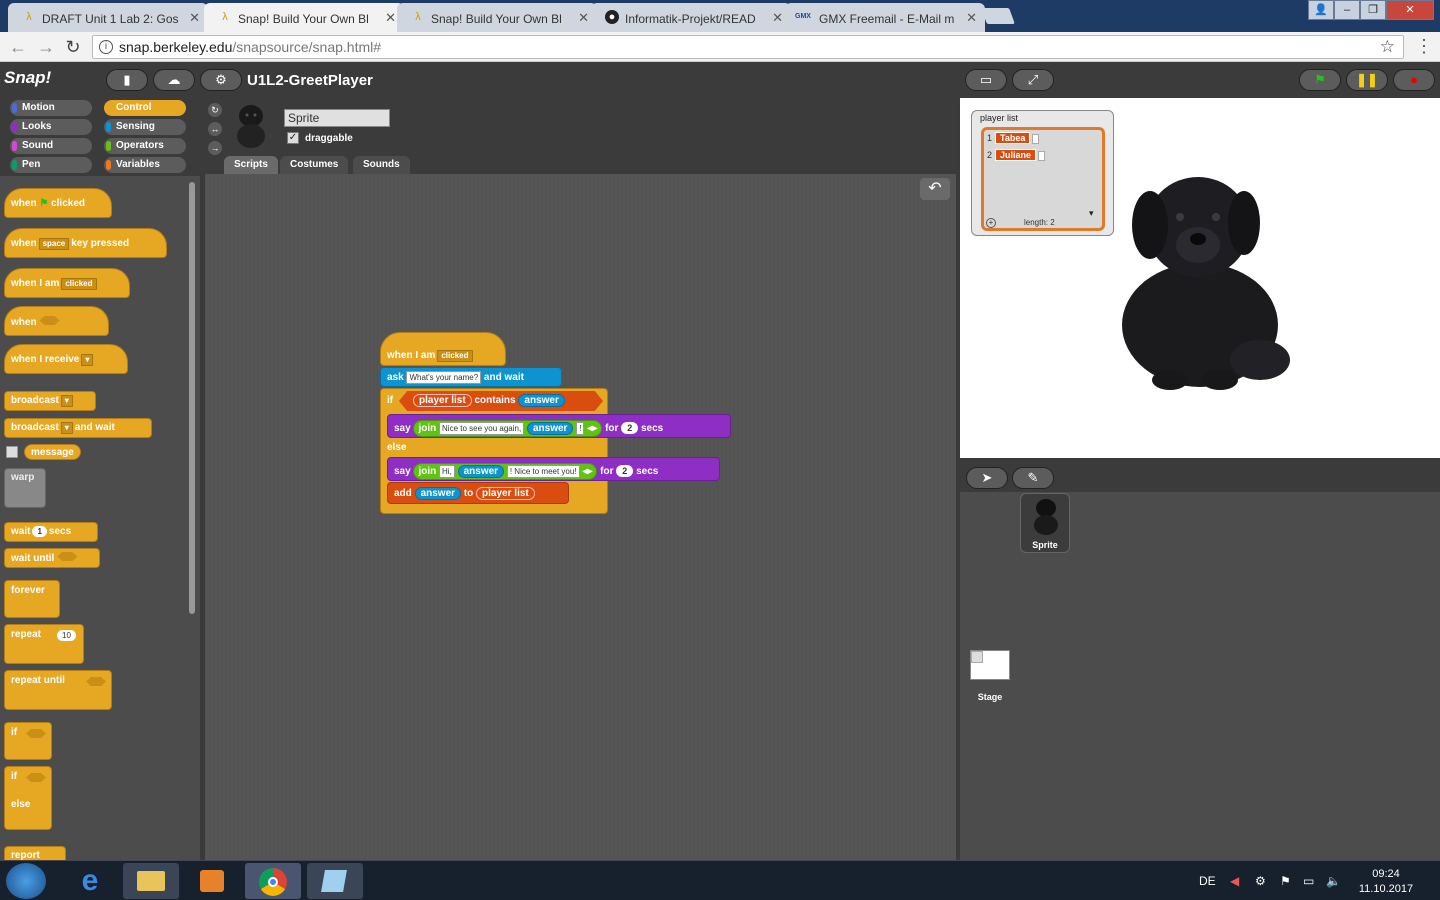 The image size is (1440, 900). Describe the element at coordinates (335, 881) in the screenshot. I see `app-icon` at that location.